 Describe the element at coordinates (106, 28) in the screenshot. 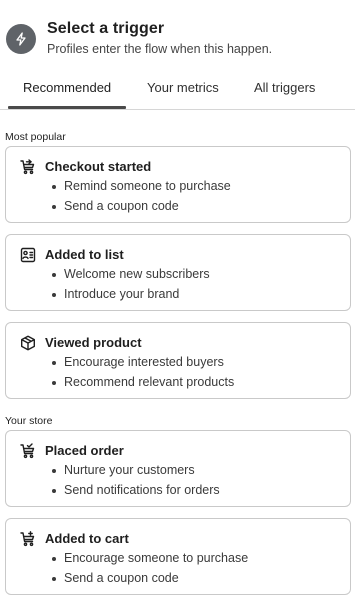

I see `page-title: Select a trigger` at that location.